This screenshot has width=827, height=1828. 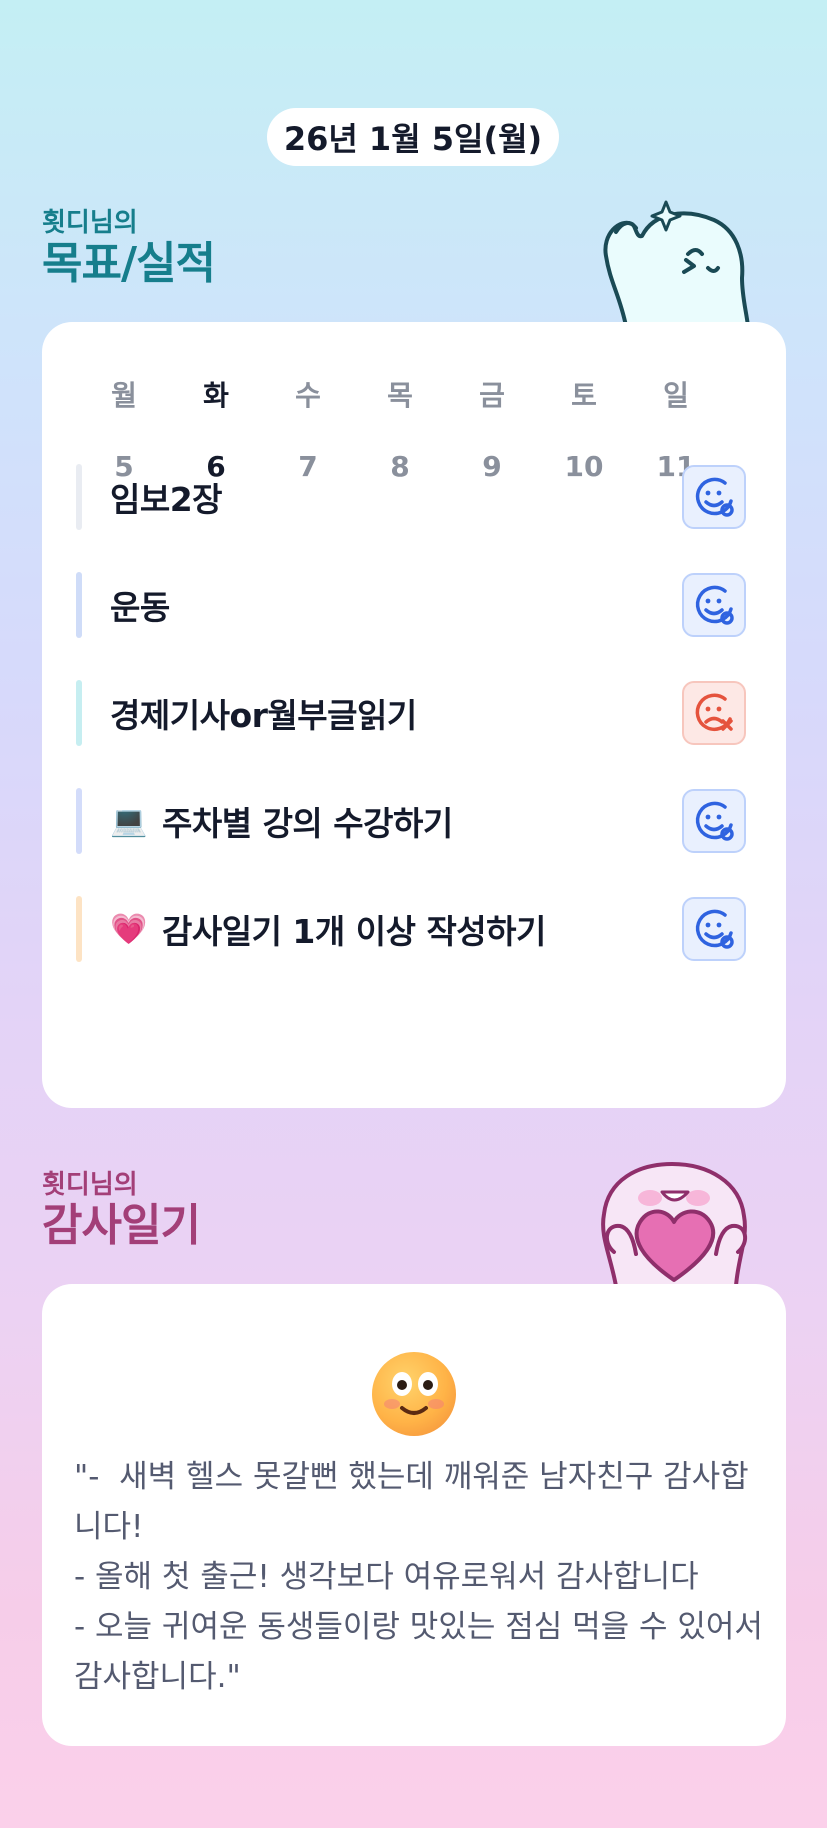 What do you see at coordinates (714, 713) in the screenshot?
I see `frown-x-icon` at bounding box center [714, 713].